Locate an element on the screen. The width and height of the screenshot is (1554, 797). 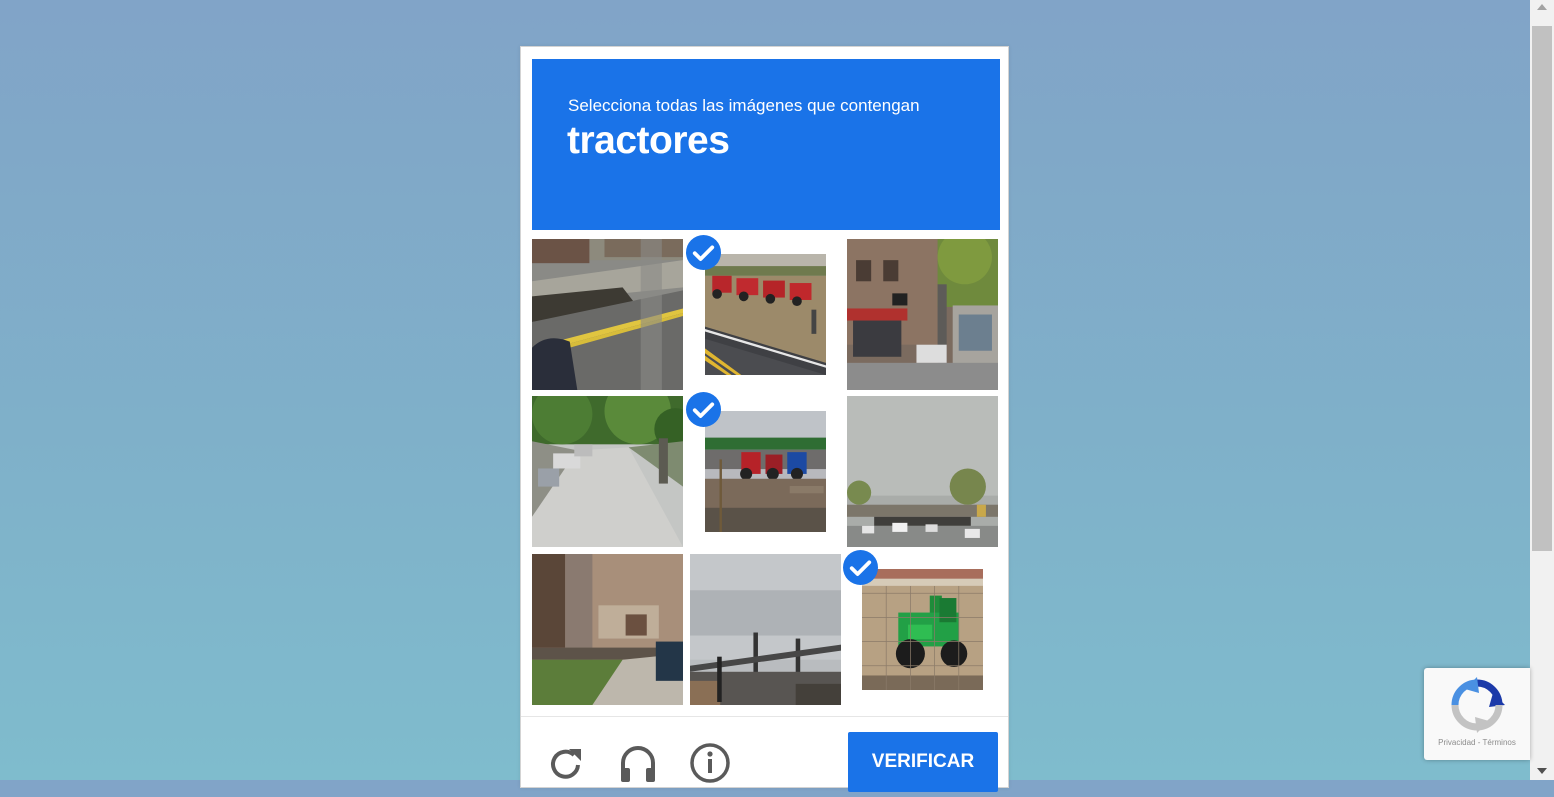
reload-icon is located at coordinates (566, 763).